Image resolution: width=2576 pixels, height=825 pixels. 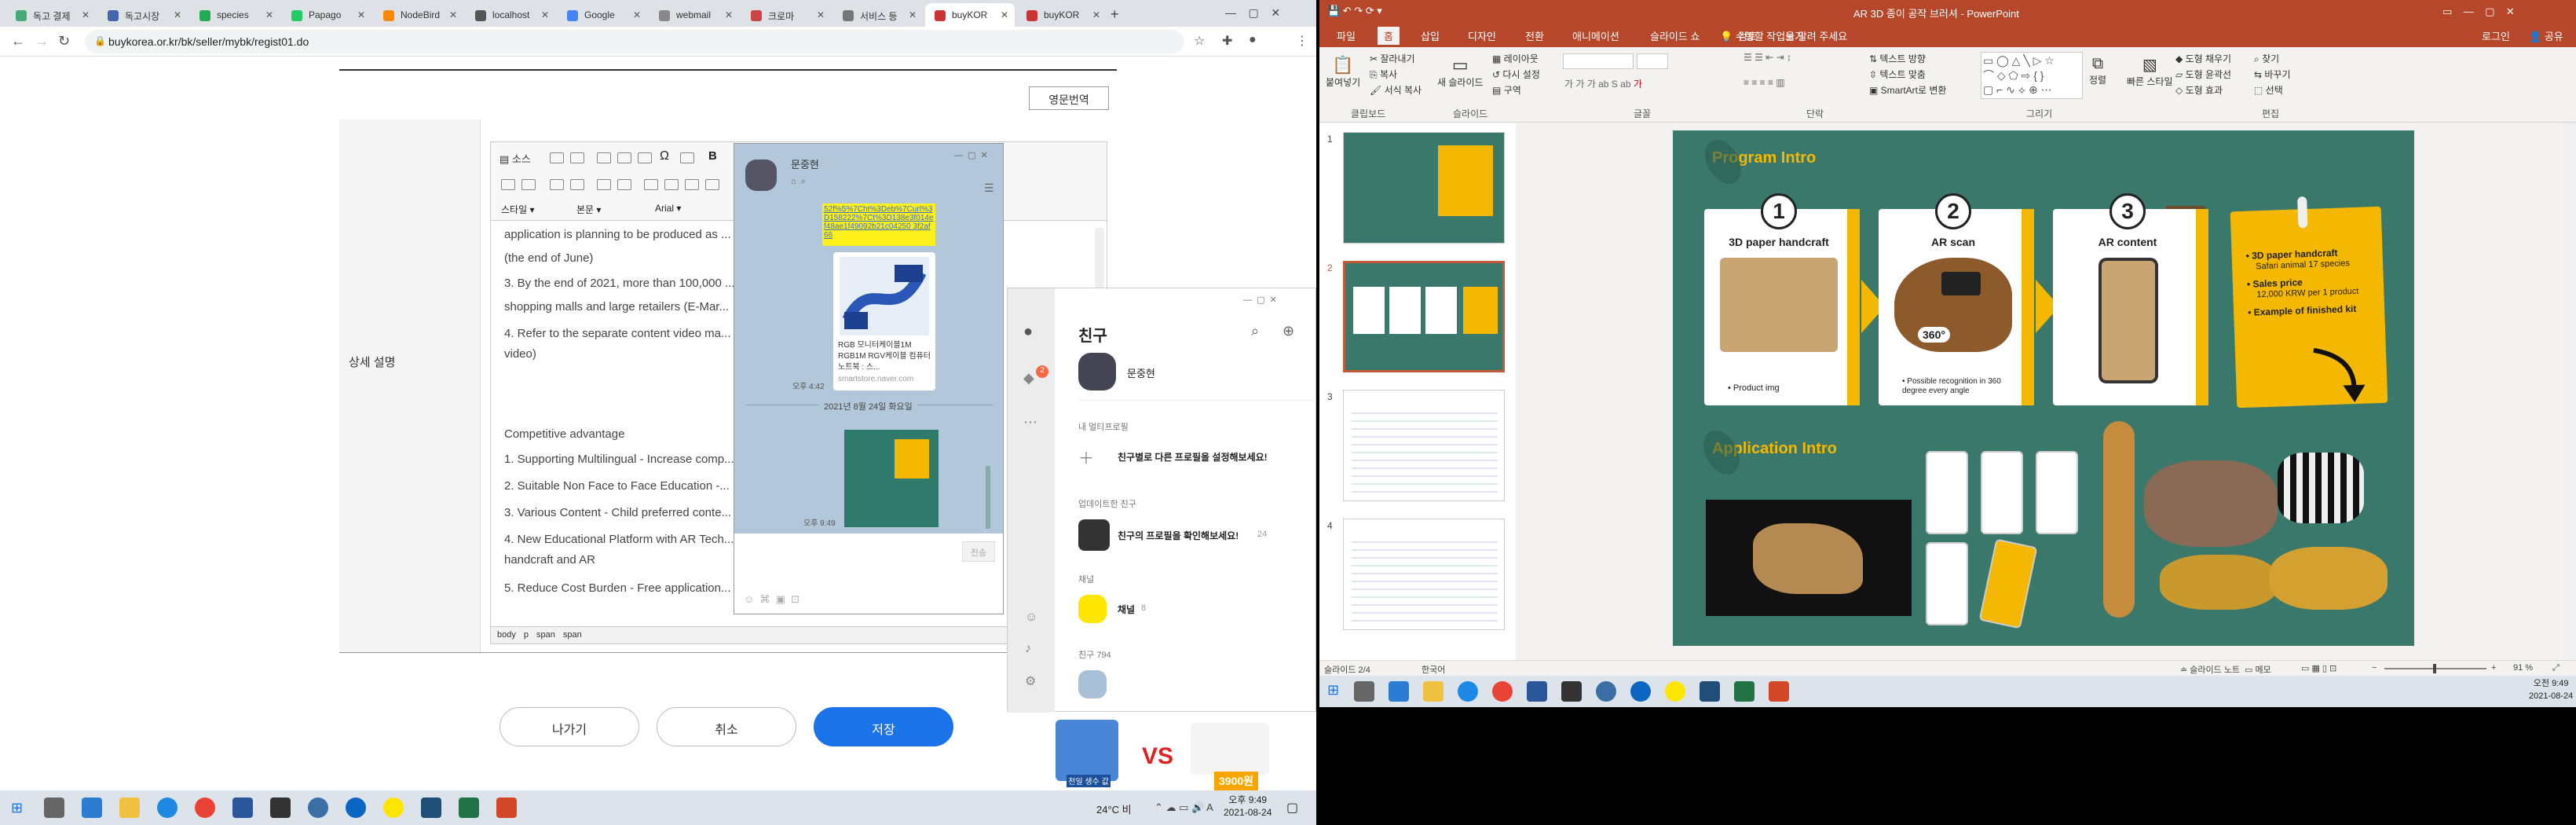 I want to click on image-message, so click(x=892, y=478).